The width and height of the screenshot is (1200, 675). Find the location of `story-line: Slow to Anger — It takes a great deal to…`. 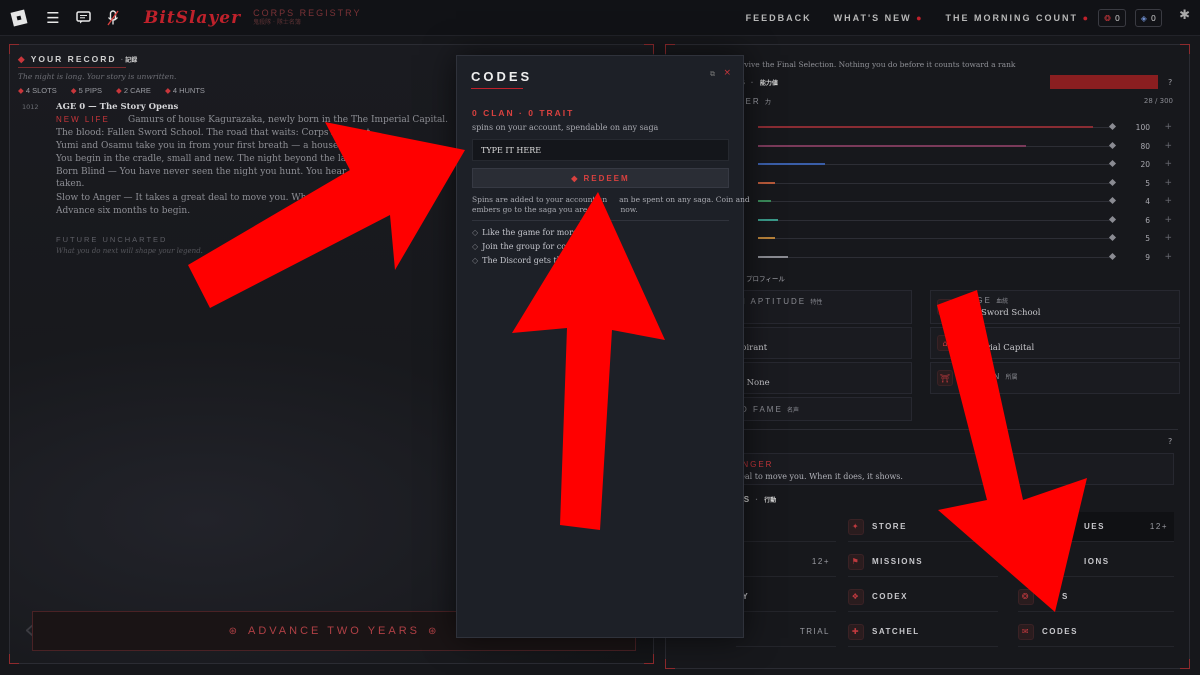

story-line: Slow to Anger — It takes a great deal to… is located at coordinates (216, 198).